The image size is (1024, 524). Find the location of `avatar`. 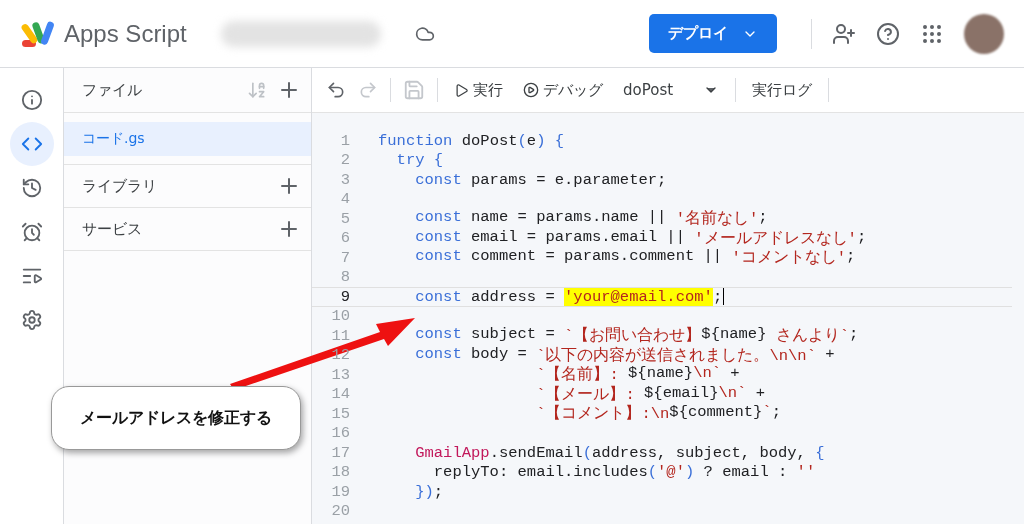

avatar is located at coordinates (984, 33).